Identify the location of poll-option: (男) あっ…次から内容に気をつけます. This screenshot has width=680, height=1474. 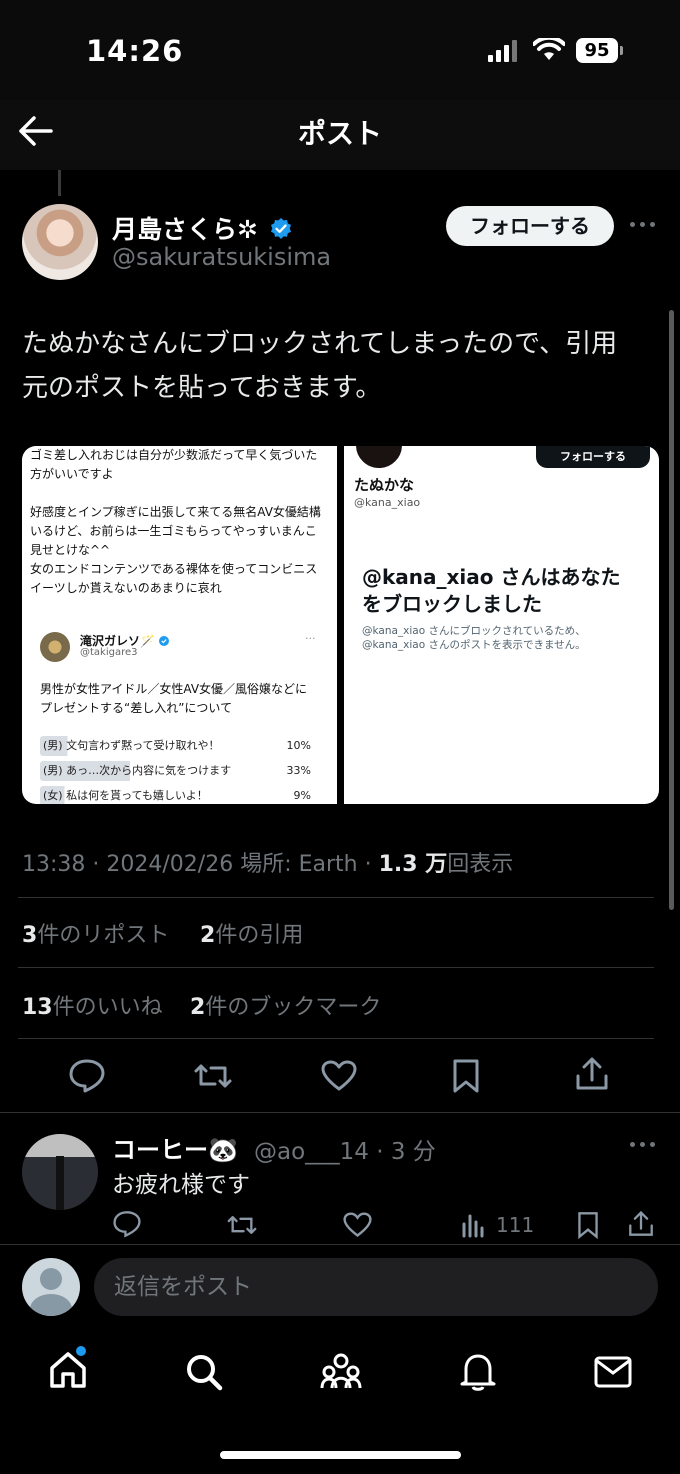
(176, 771).